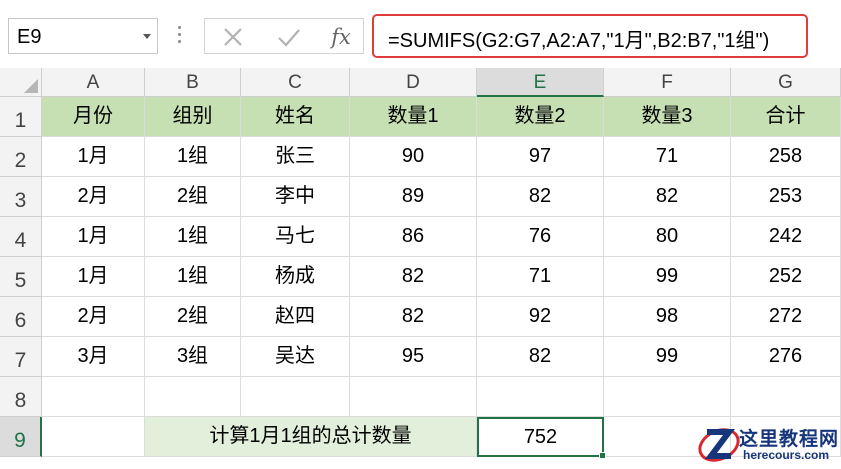 This screenshot has width=841, height=469. Describe the element at coordinates (413, 117) in the screenshot. I see `header-cell-d: 数量1` at that location.